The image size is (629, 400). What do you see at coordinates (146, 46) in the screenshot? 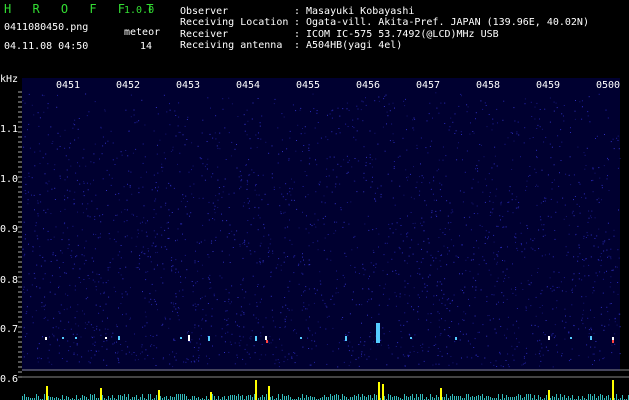
I see `meteor-count: 14` at bounding box center [146, 46].